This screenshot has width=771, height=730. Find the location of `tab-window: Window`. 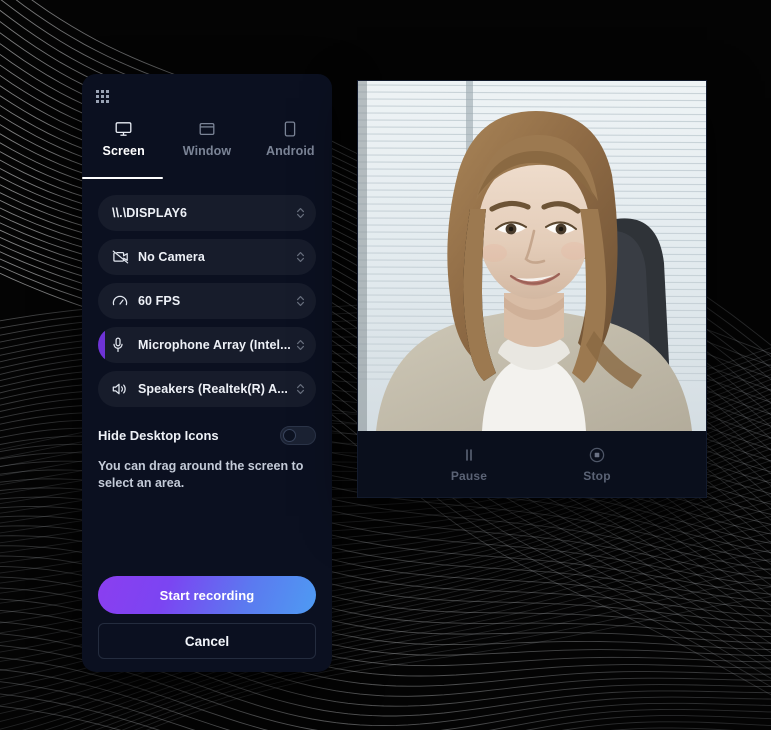

tab-window: Window is located at coordinates (206, 148).